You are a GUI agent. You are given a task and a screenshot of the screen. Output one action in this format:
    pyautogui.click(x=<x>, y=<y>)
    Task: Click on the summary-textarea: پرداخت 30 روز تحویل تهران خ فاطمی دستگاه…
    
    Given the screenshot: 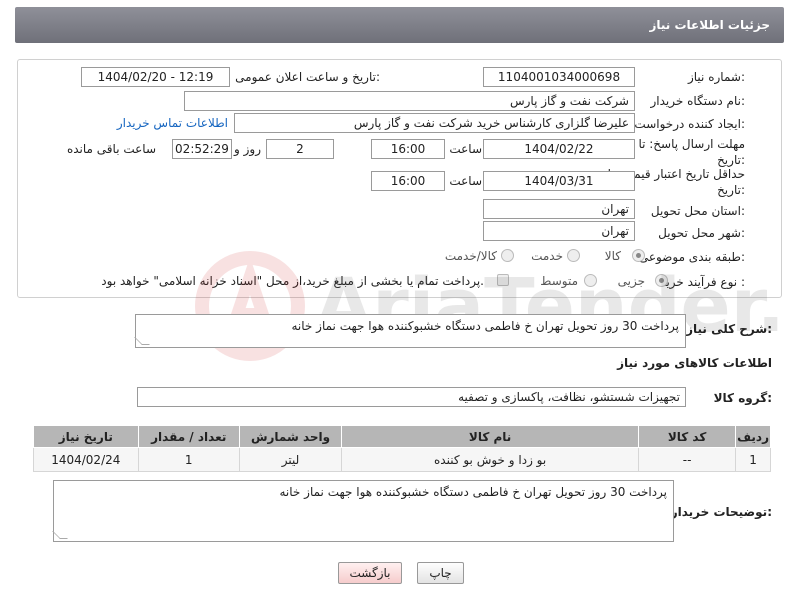 What is the action you would take?
    pyautogui.click(x=410, y=331)
    